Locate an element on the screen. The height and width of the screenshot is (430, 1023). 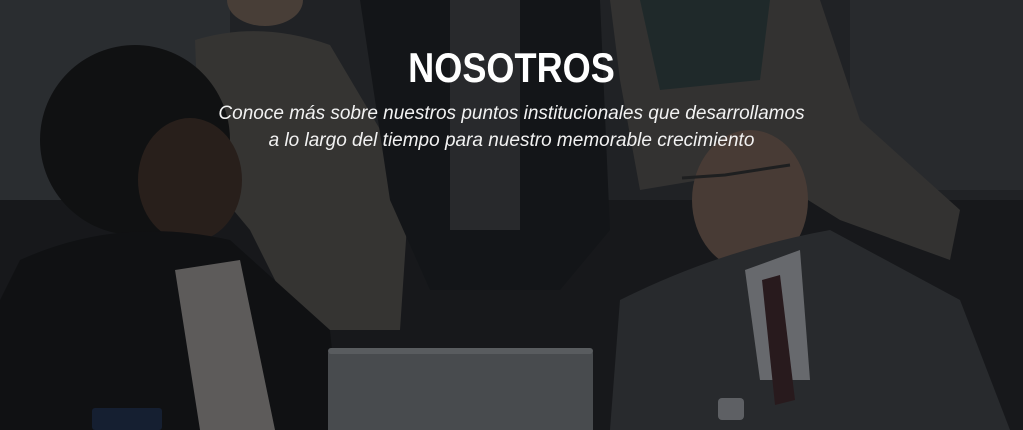
page-title: NOSOTROS is located at coordinates (511, 67).